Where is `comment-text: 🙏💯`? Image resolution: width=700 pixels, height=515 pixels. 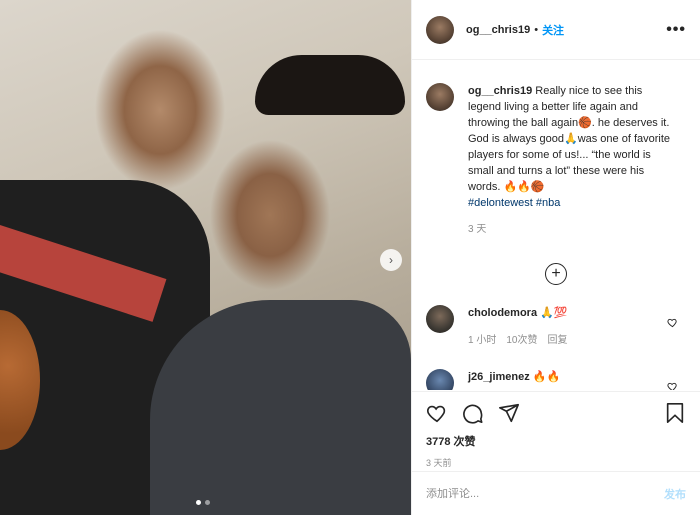 comment-text: 🙏💯 is located at coordinates (554, 313).